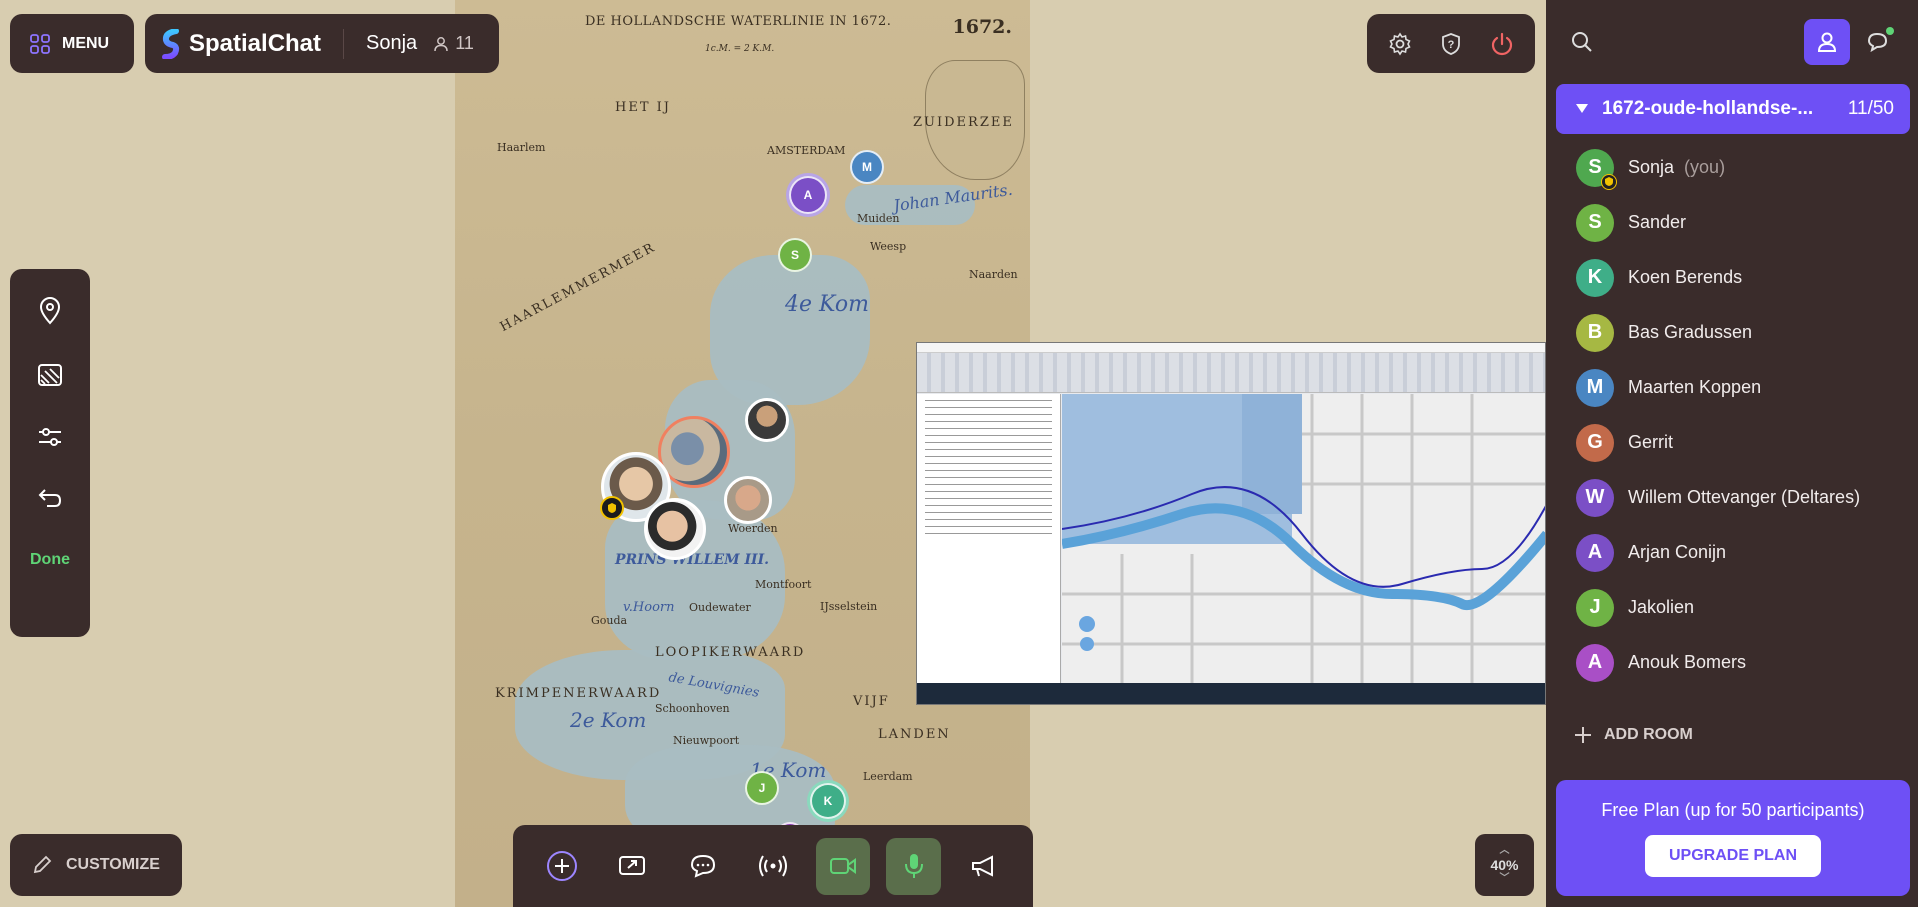 The image size is (1918, 907). What do you see at coordinates (1595, 607) in the screenshot?
I see `avatar: J` at bounding box center [1595, 607].